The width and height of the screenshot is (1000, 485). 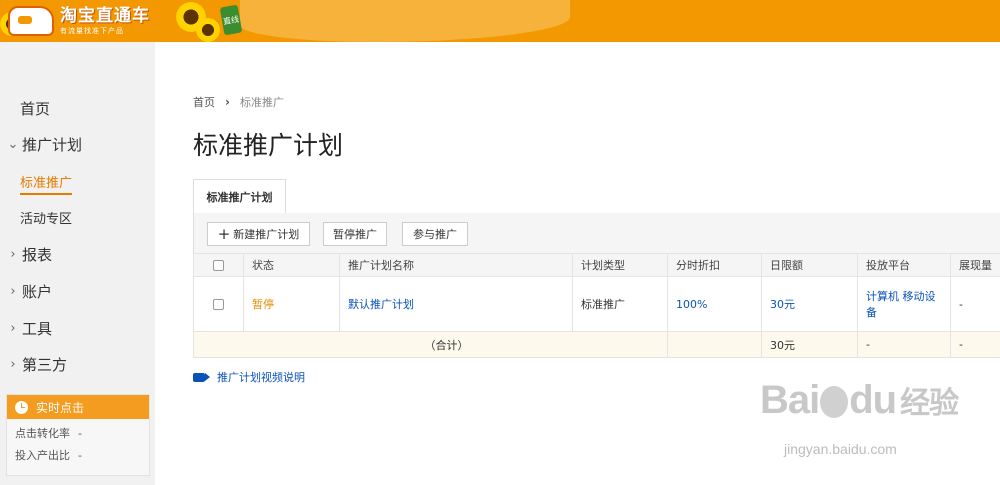 What do you see at coordinates (21, 407) in the screenshot?
I see `clock-icon` at bounding box center [21, 407].